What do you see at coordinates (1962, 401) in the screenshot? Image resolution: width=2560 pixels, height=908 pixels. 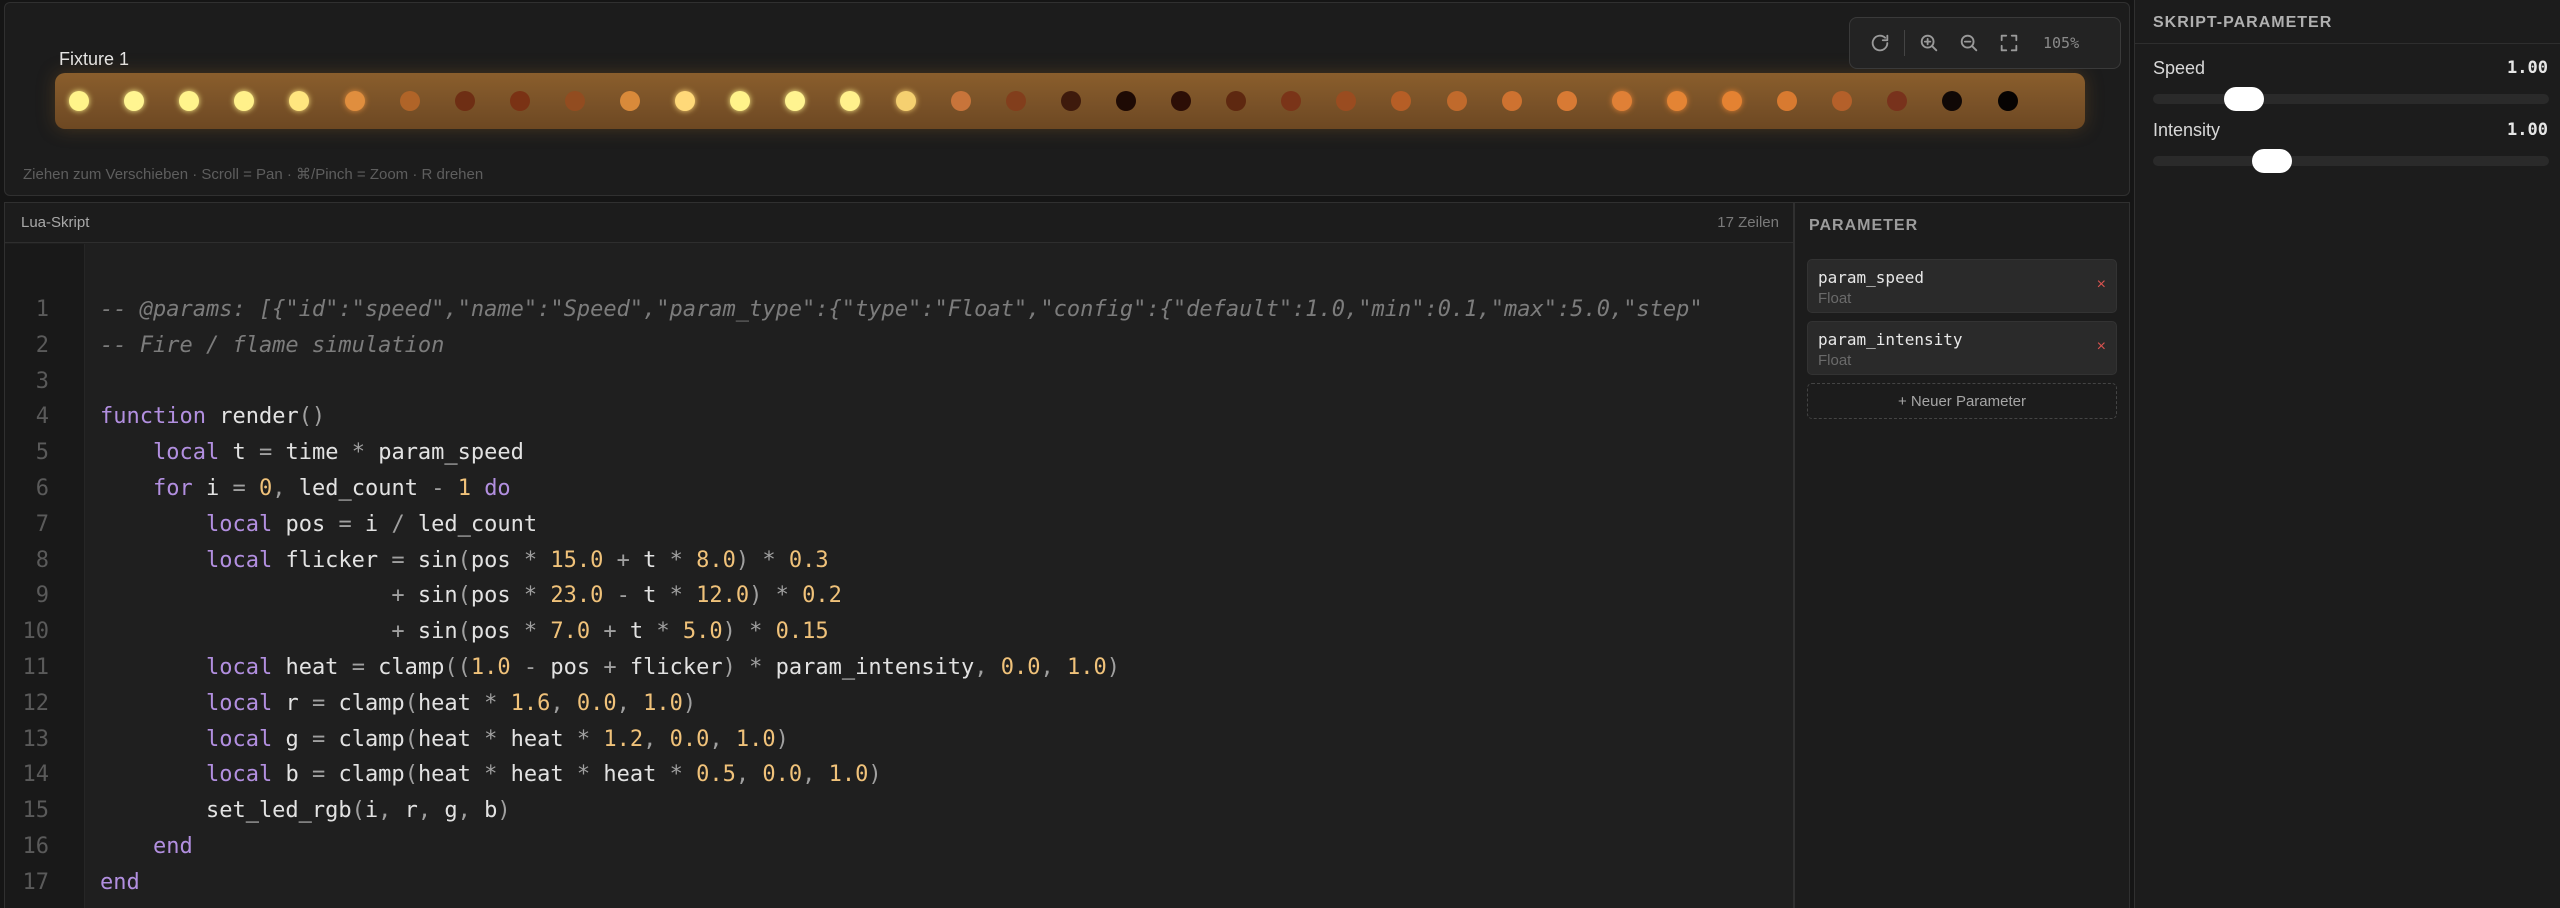 I see `new-parameter-button: + Neuer Parameter` at bounding box center [1962, 401].